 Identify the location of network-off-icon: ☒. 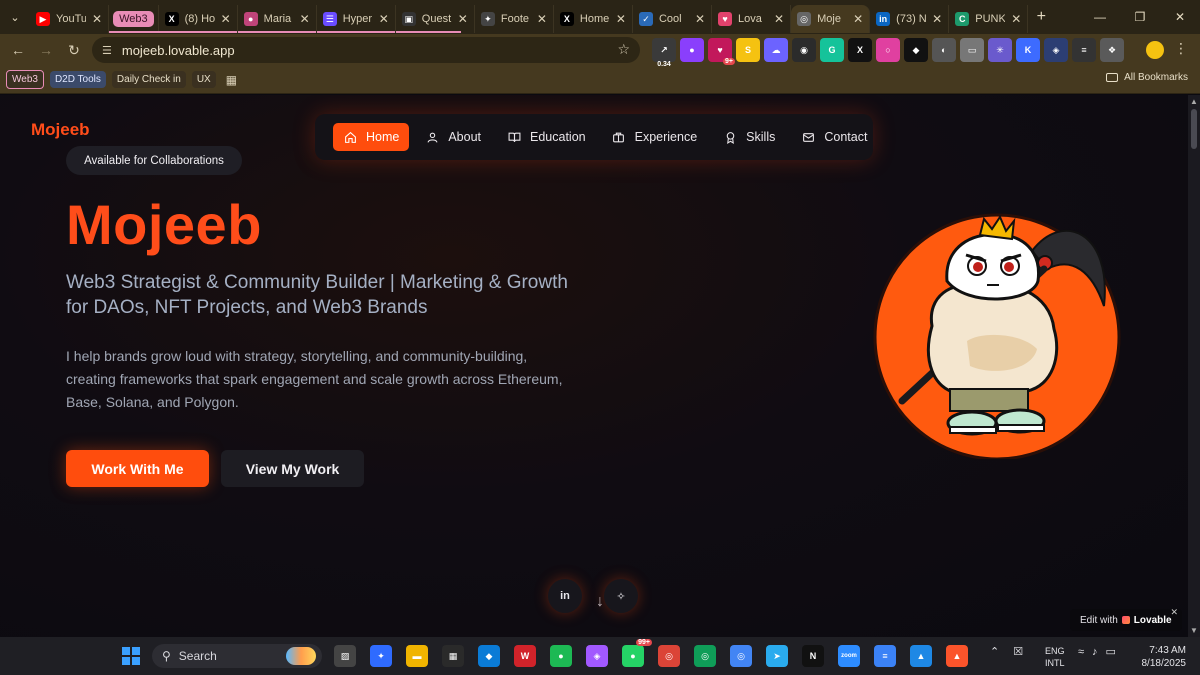
(1018, 651).